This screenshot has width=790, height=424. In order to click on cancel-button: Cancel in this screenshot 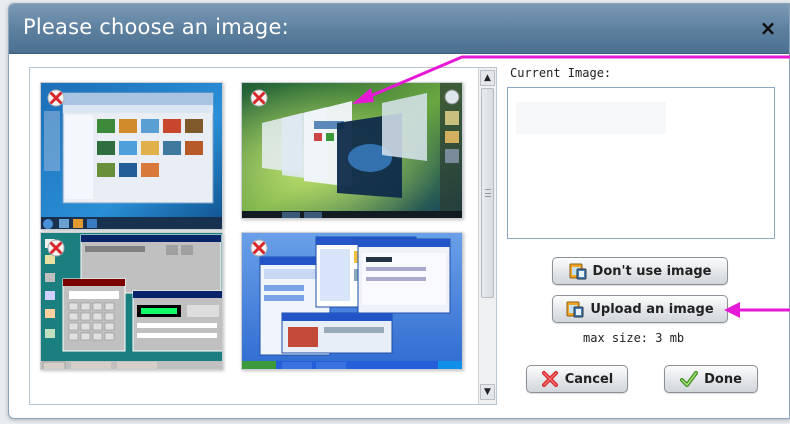, I will do `click(577, 379)`.